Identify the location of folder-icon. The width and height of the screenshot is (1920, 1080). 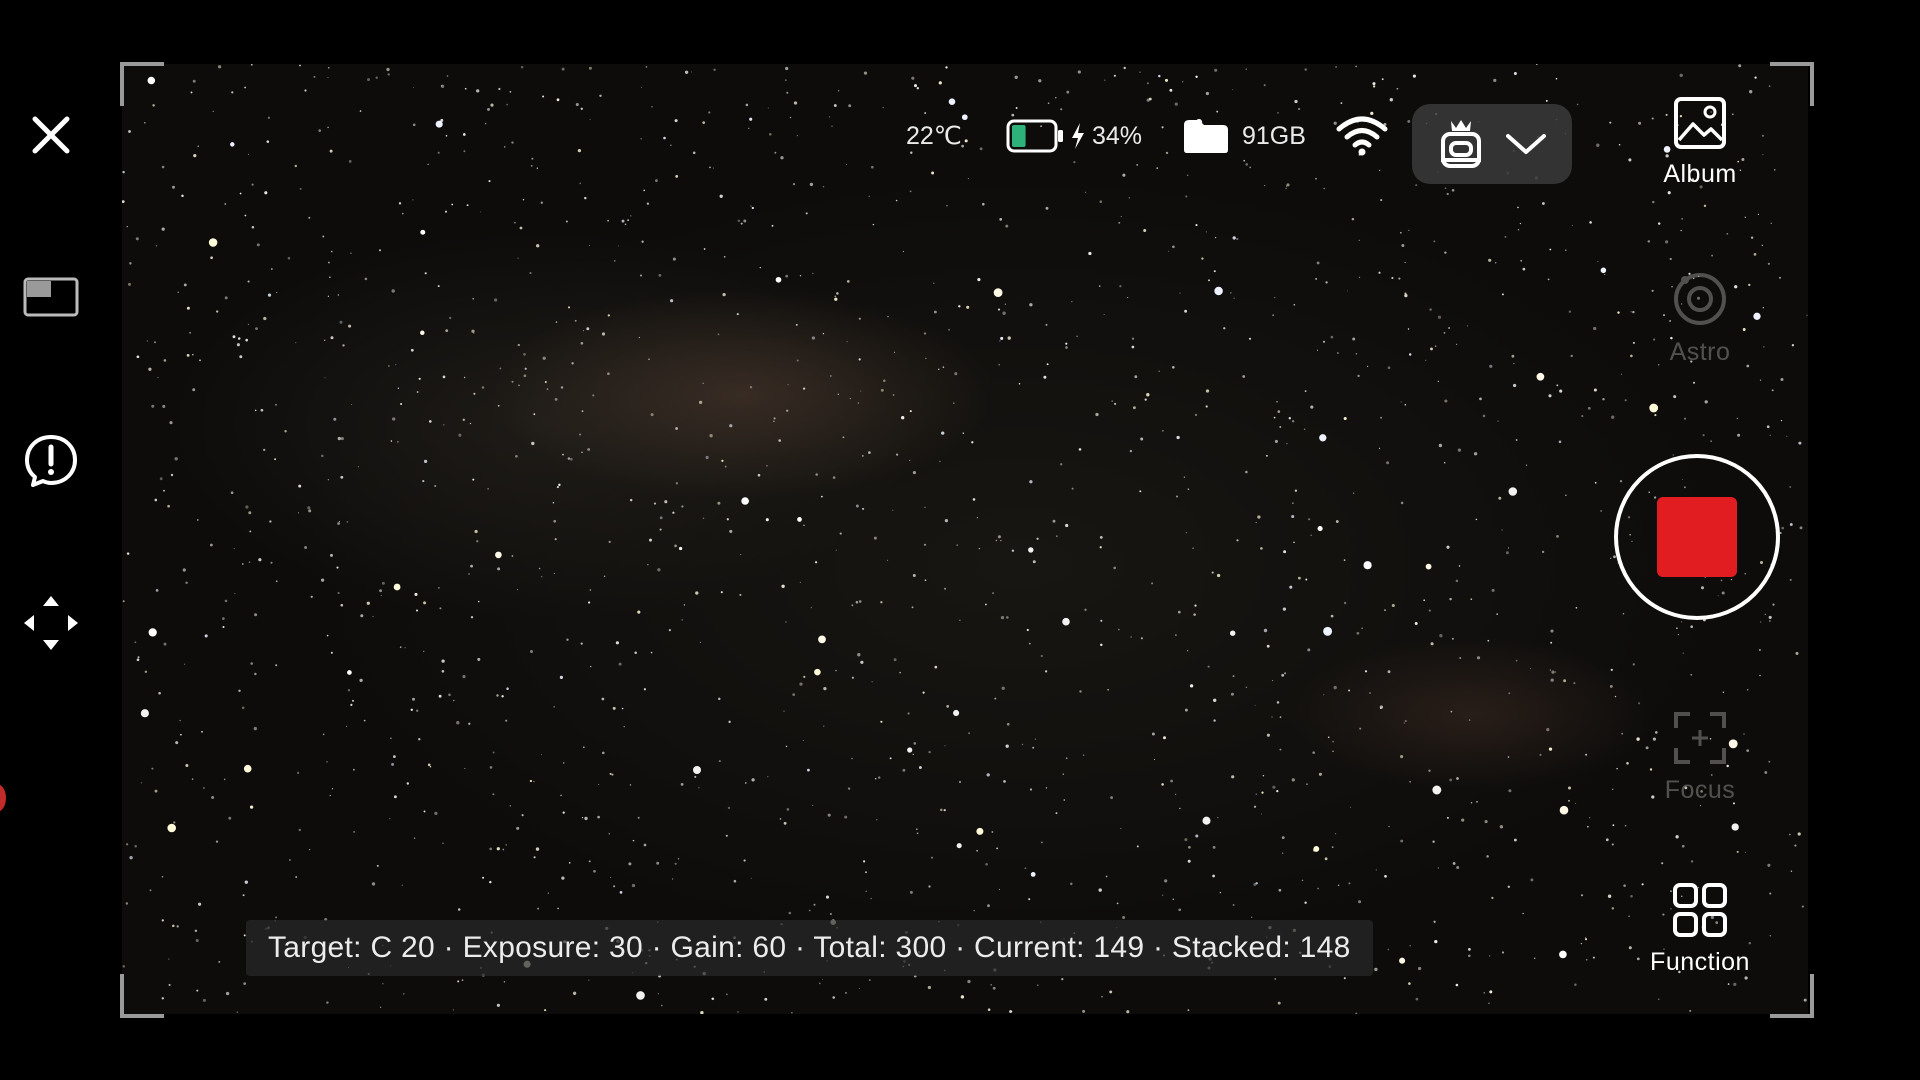
(1206, 136).